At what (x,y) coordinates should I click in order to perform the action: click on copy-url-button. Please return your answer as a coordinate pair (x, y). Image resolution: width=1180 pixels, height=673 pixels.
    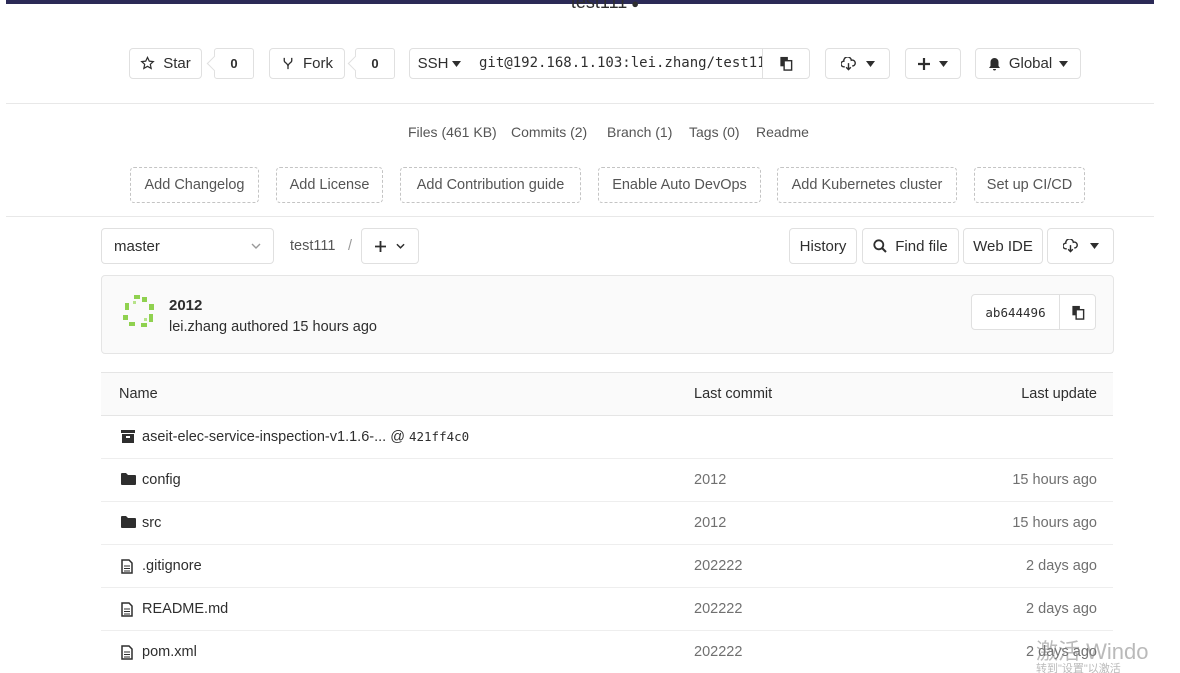
    Looking at the image, I should click on (786, 63).